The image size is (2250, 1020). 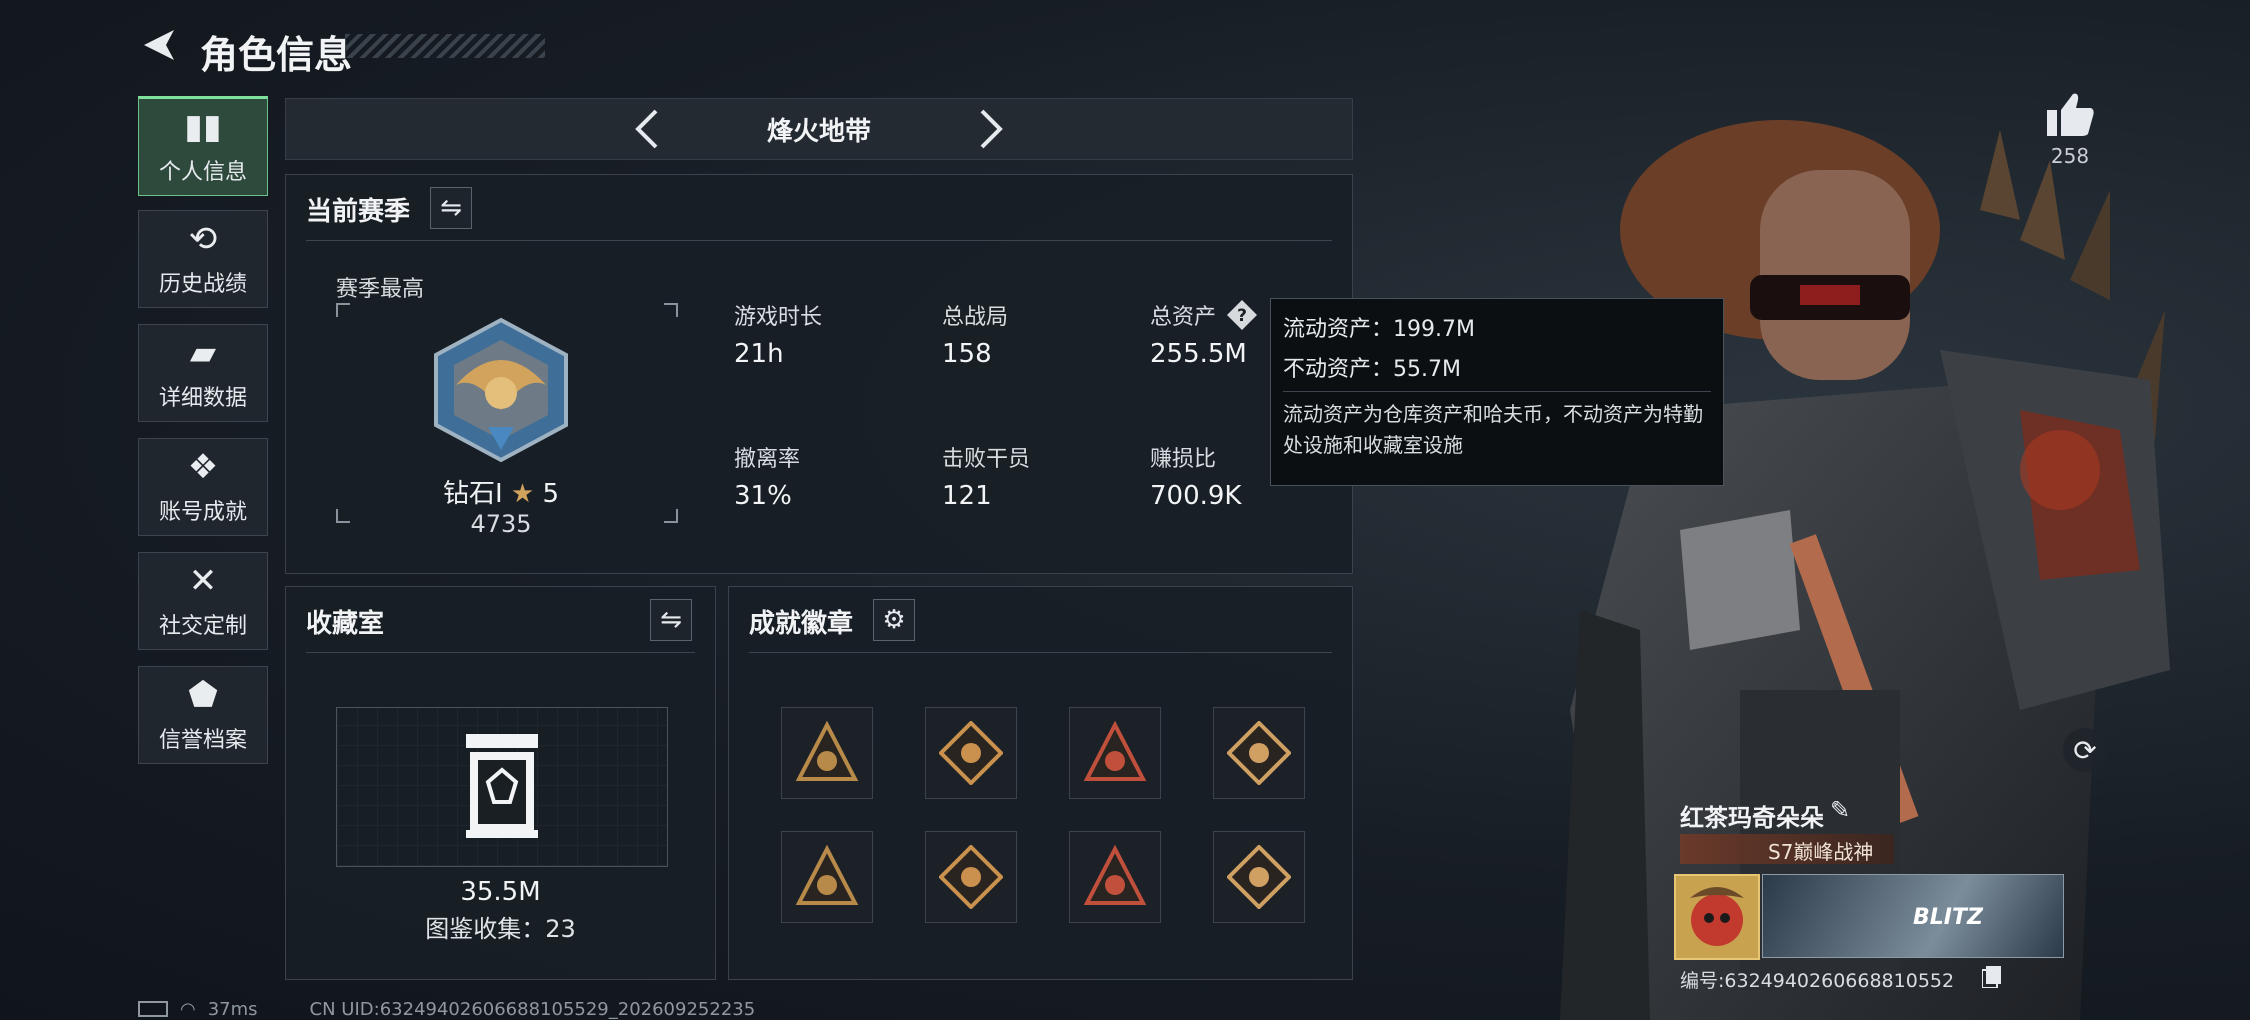 I want to click on sidebar-item-label: 详细数据, so click(x=202, y=398).